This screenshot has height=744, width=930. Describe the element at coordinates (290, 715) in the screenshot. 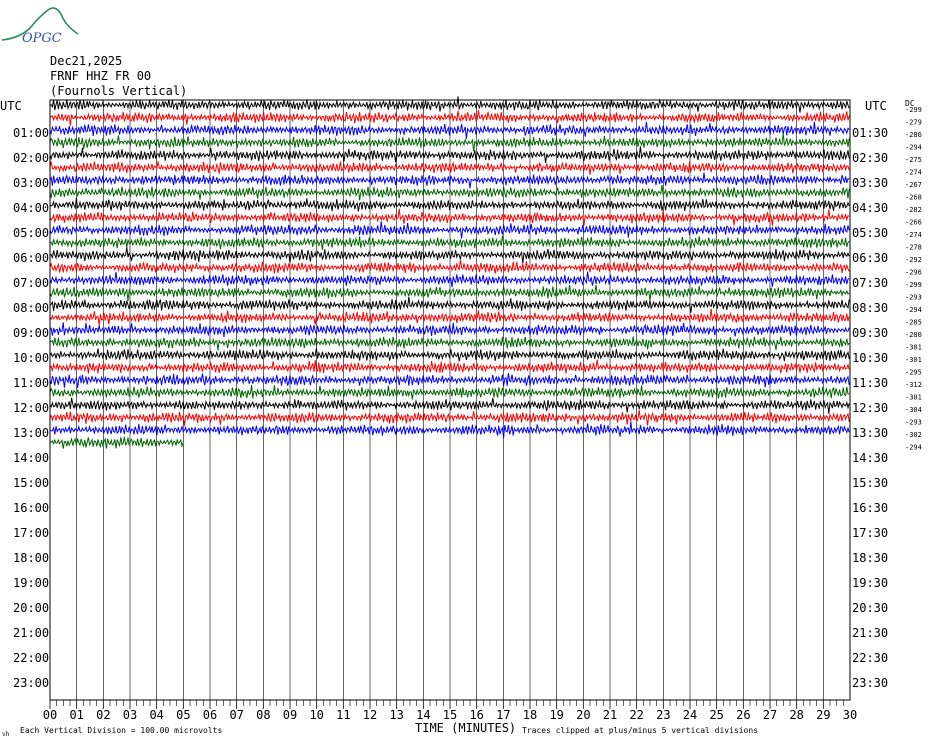

I see `x-tick-label: 09` at that location.